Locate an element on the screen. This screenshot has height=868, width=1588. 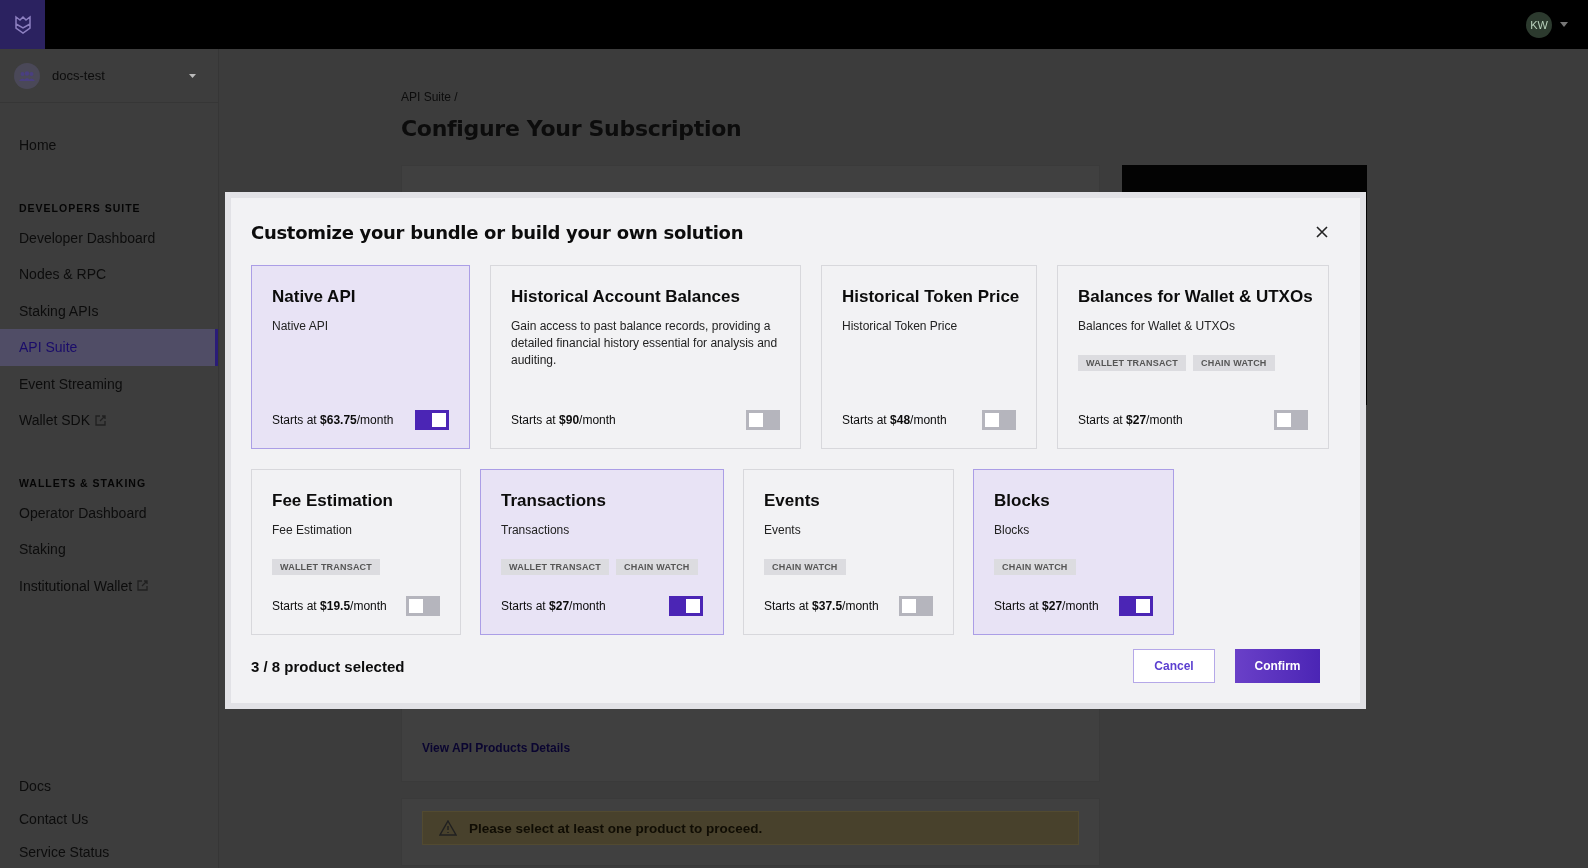
product-card: Events Events CHAIN WATCH Starts at $37.5/month is located at coordinates (848, 552).